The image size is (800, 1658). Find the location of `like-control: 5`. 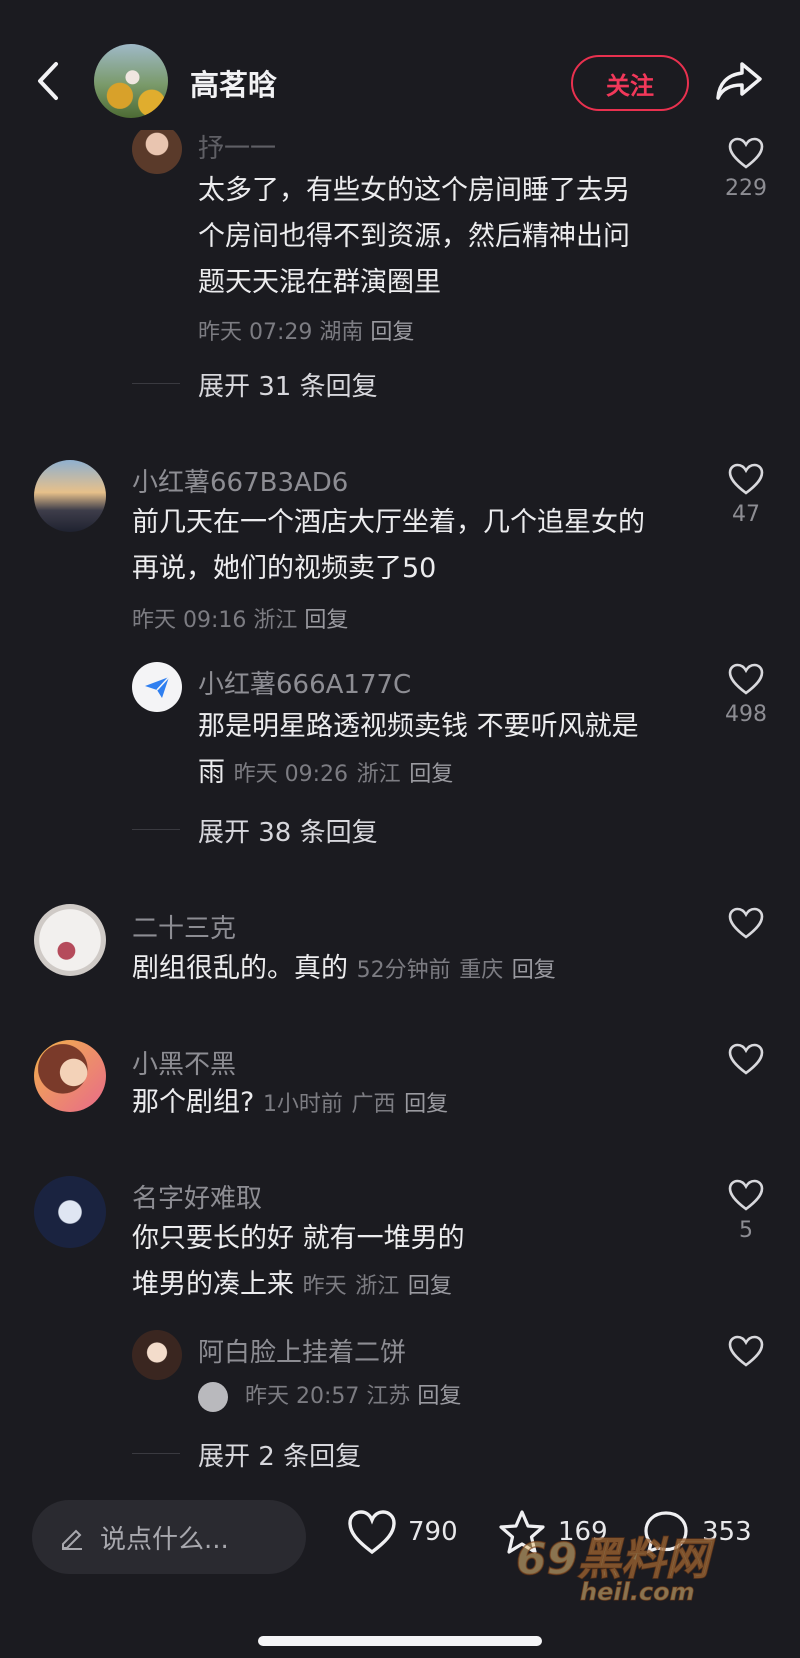

like-control: 5 is located at coordinates (746, 1210).